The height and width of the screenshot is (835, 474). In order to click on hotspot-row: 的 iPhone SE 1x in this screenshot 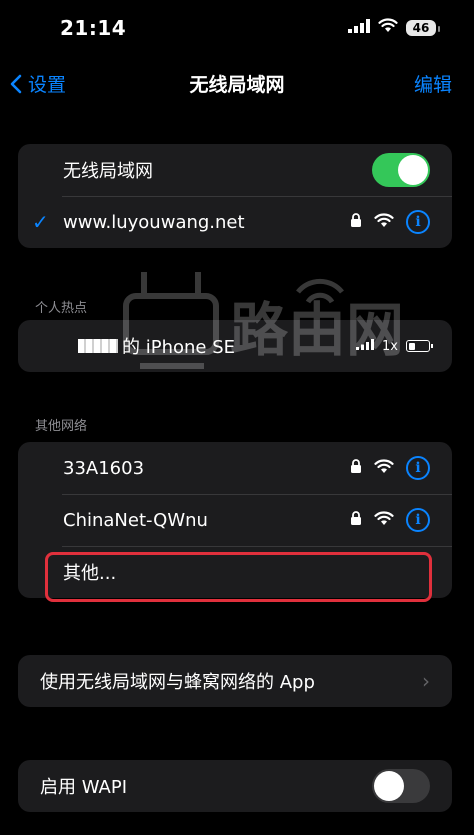, I will do `click(235, 346)`.